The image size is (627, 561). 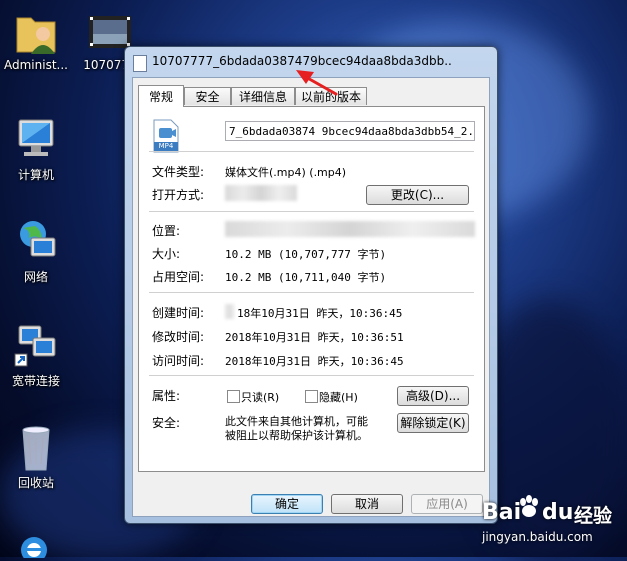 I want to click on tab-general: 常规, so click(x=161, y=96).